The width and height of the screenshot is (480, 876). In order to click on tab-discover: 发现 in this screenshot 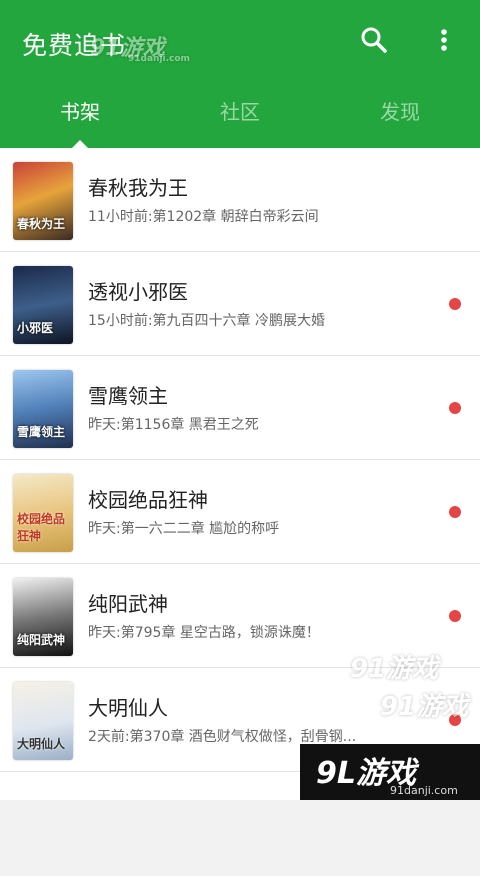, I will do `click(400, 115)`.